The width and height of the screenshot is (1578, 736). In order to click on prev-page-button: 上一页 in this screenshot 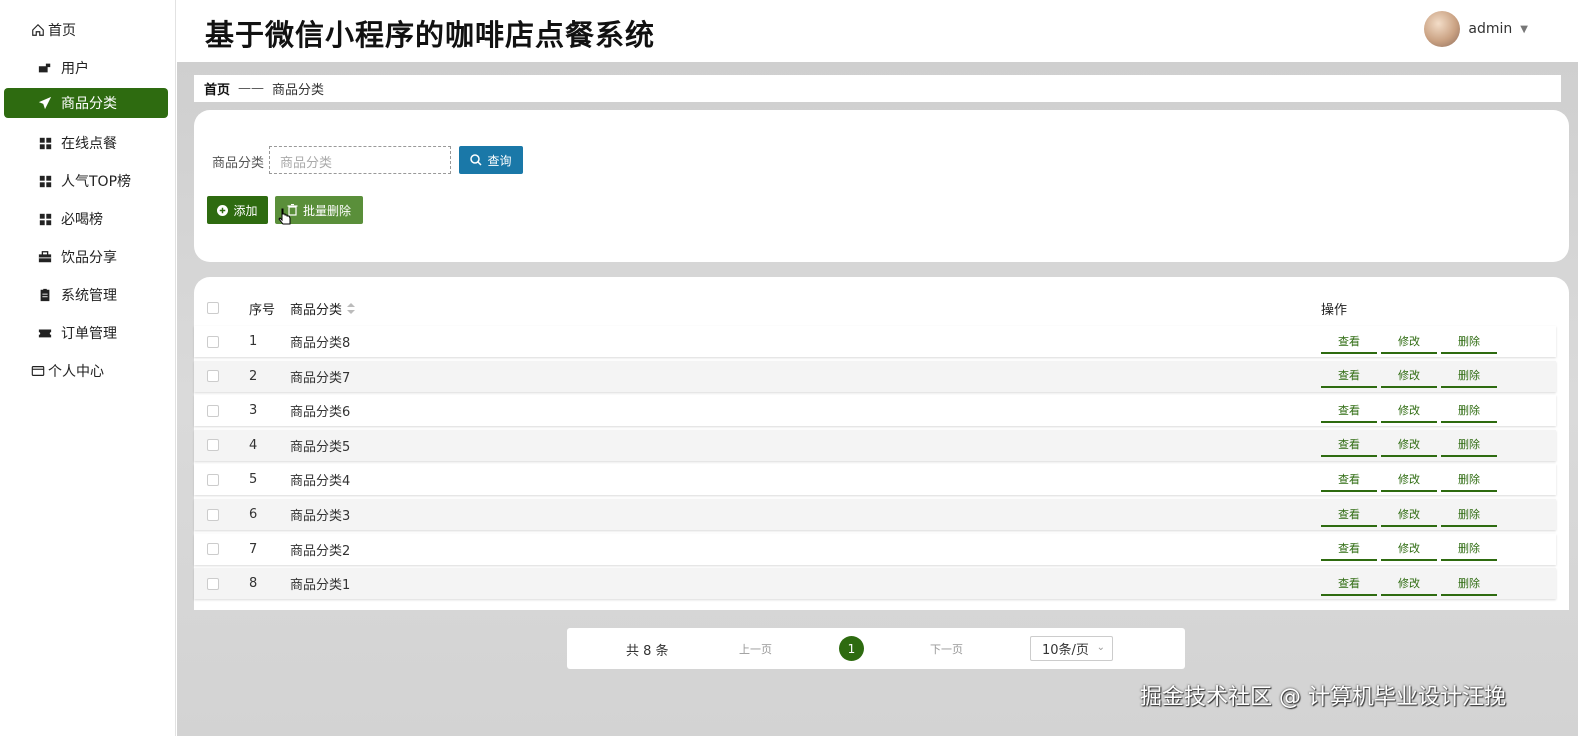, I will do `click(755, 649)`.